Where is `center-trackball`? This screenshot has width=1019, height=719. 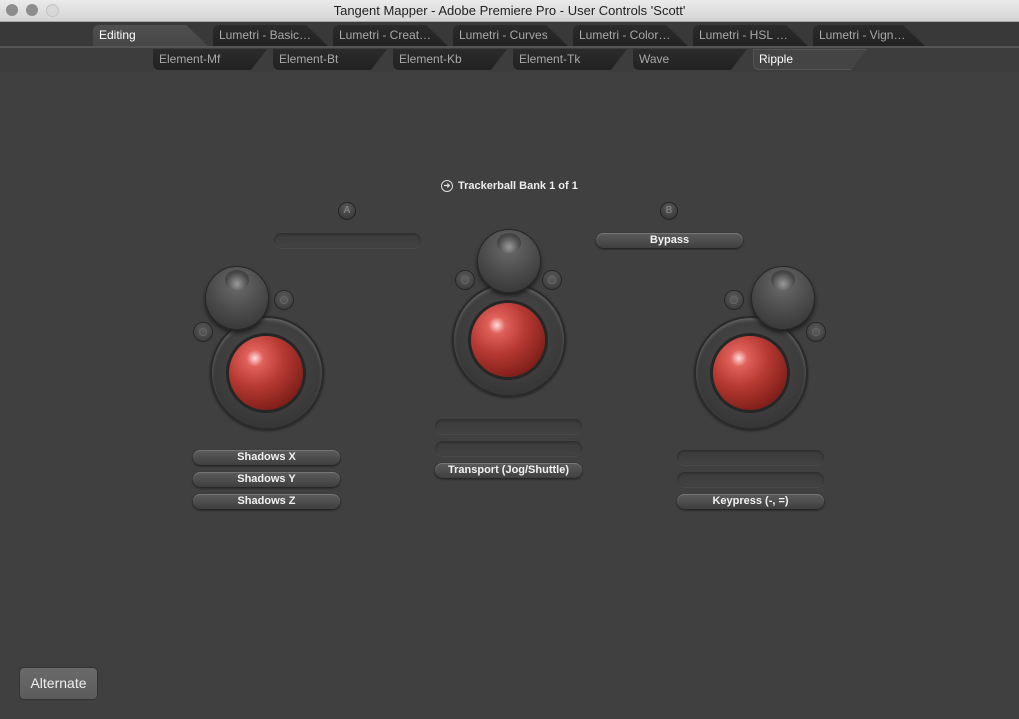 center-trackball is located at coordinates (508, 340).